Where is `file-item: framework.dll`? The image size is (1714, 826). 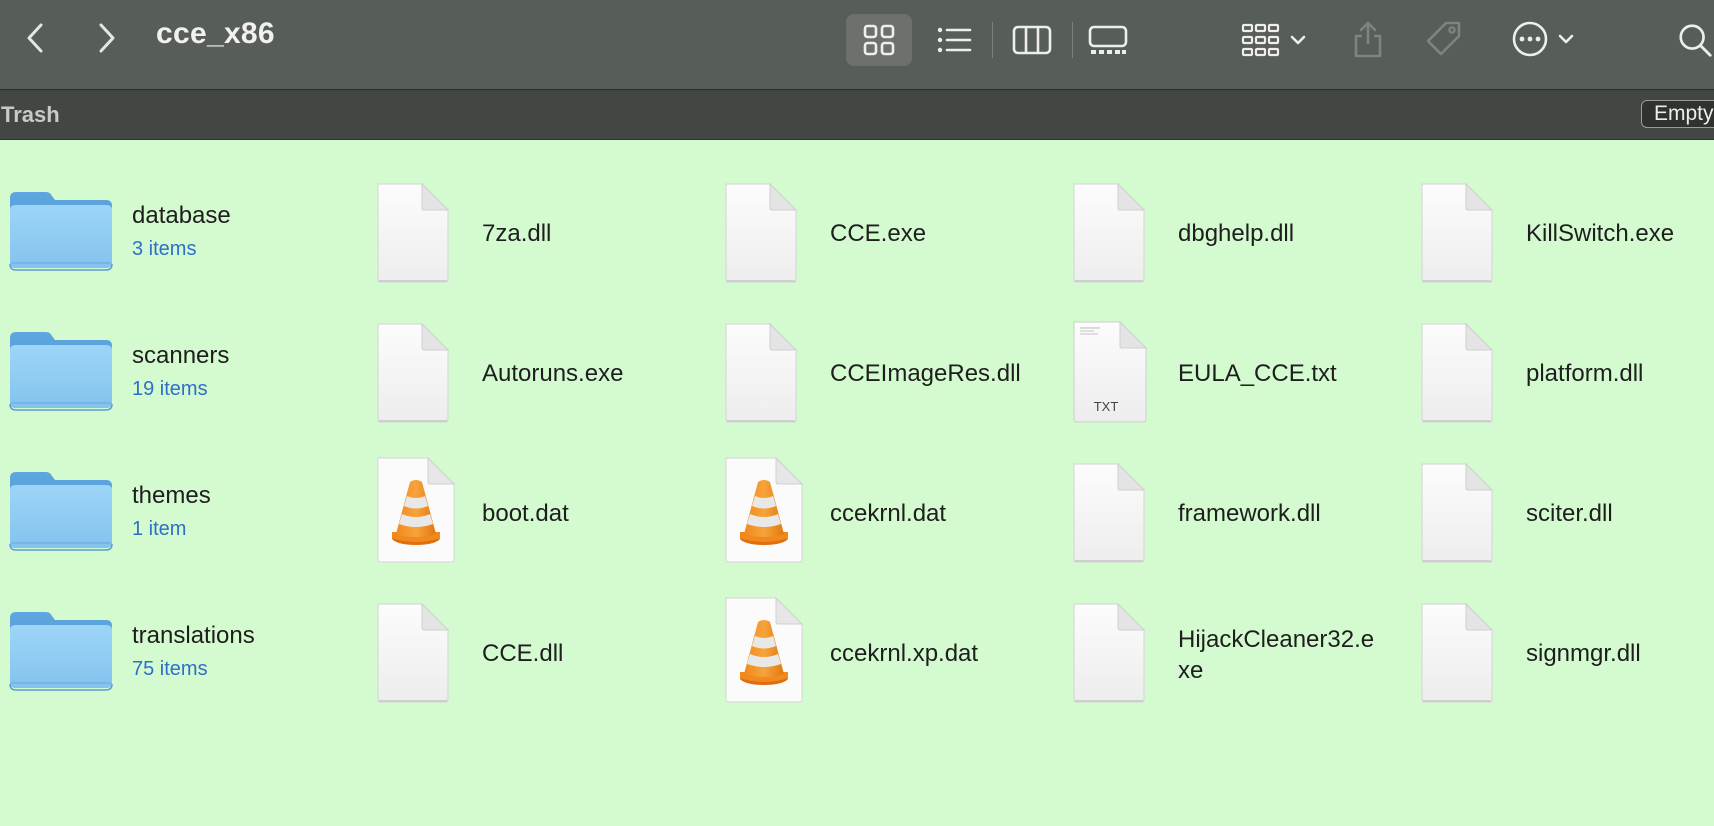
file-item: framework.dll is located at coordinates (1219, 515).